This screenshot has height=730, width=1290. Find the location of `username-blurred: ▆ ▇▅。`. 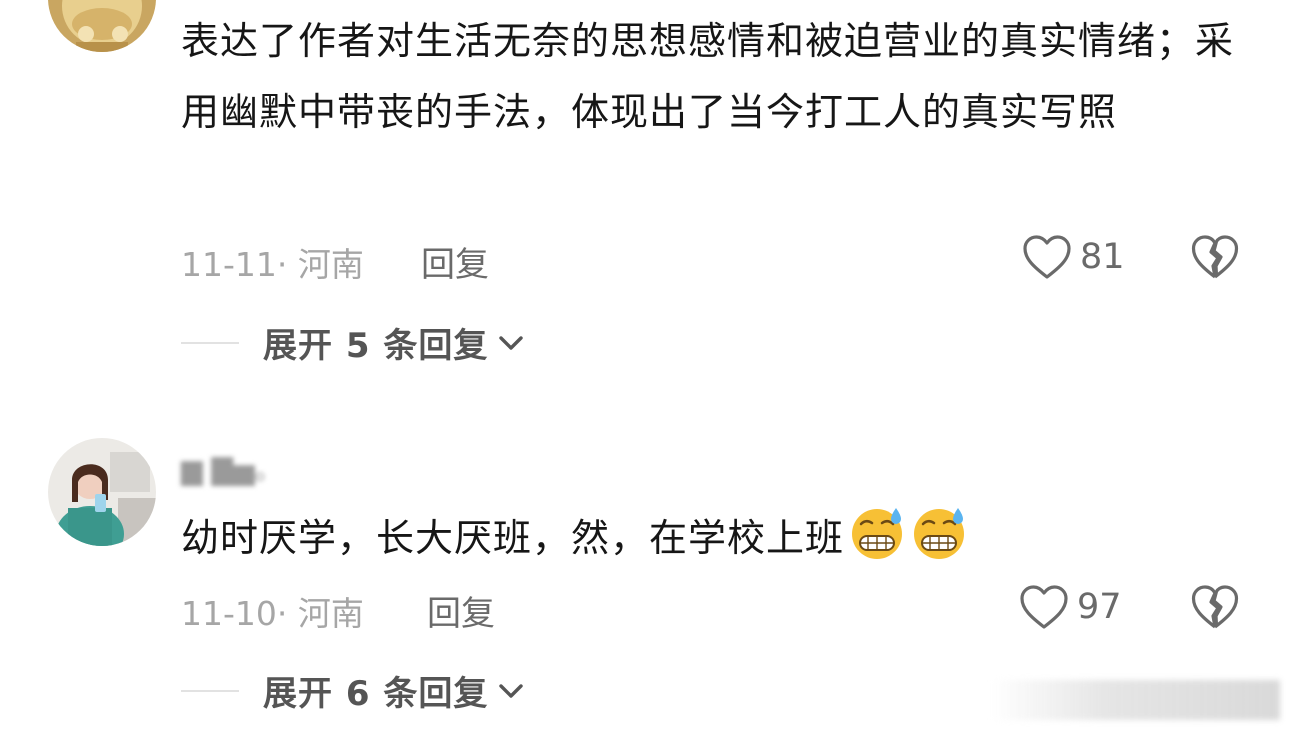

username-blurred: ▆ ▇▅。 is located at coordinates (232, 468).